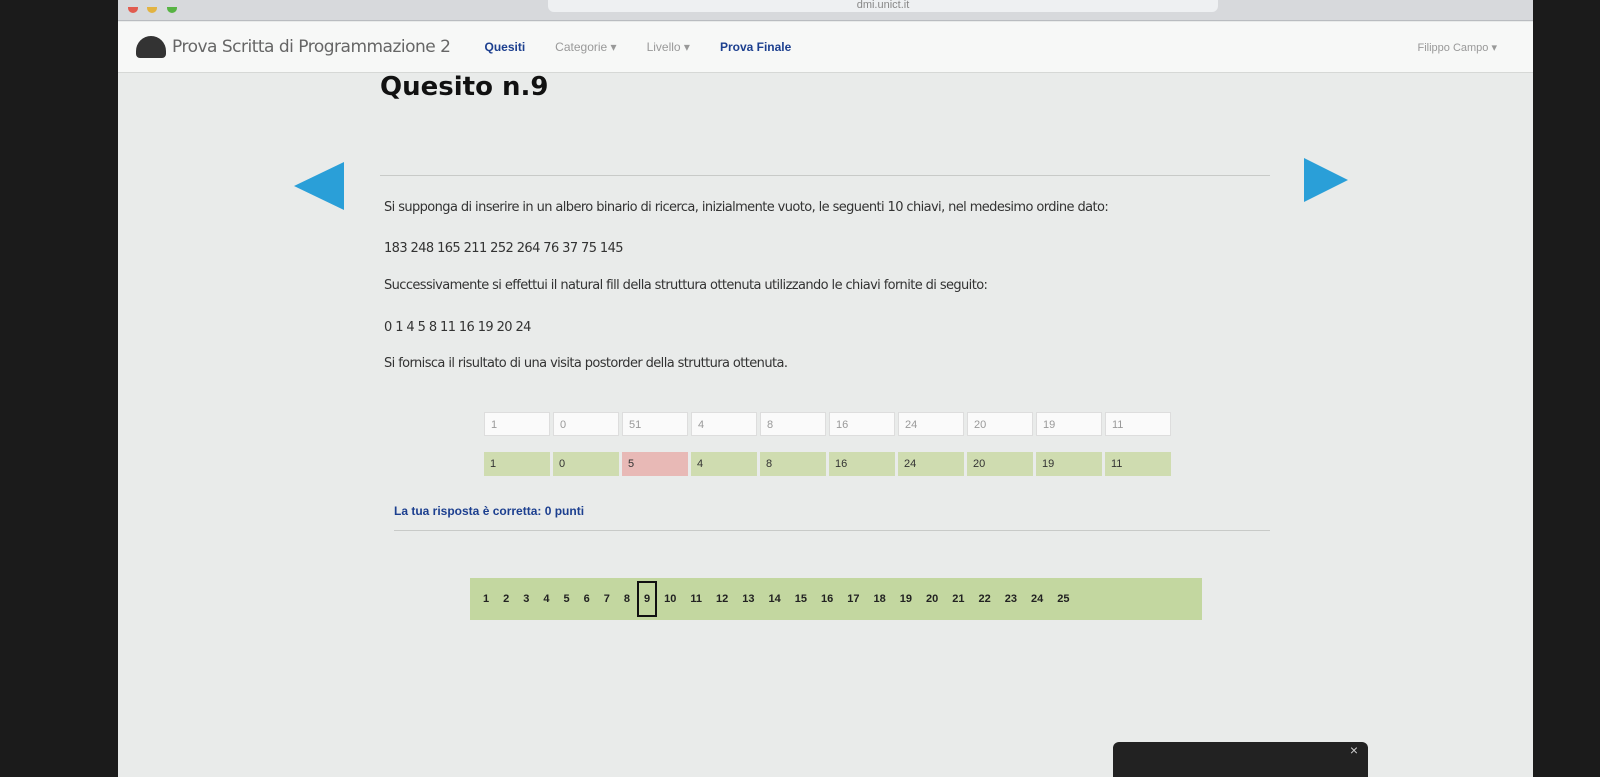  What do you see at coordinates (152, 10) in the screenshot?
I see `minimize-window-icon` at bounding box center [152, 10].